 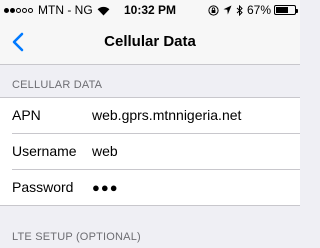 What do you see at coordinates (258, 10) in the screenshot?
I see `battery-percent: 67%` at bounding box center [258, 10].